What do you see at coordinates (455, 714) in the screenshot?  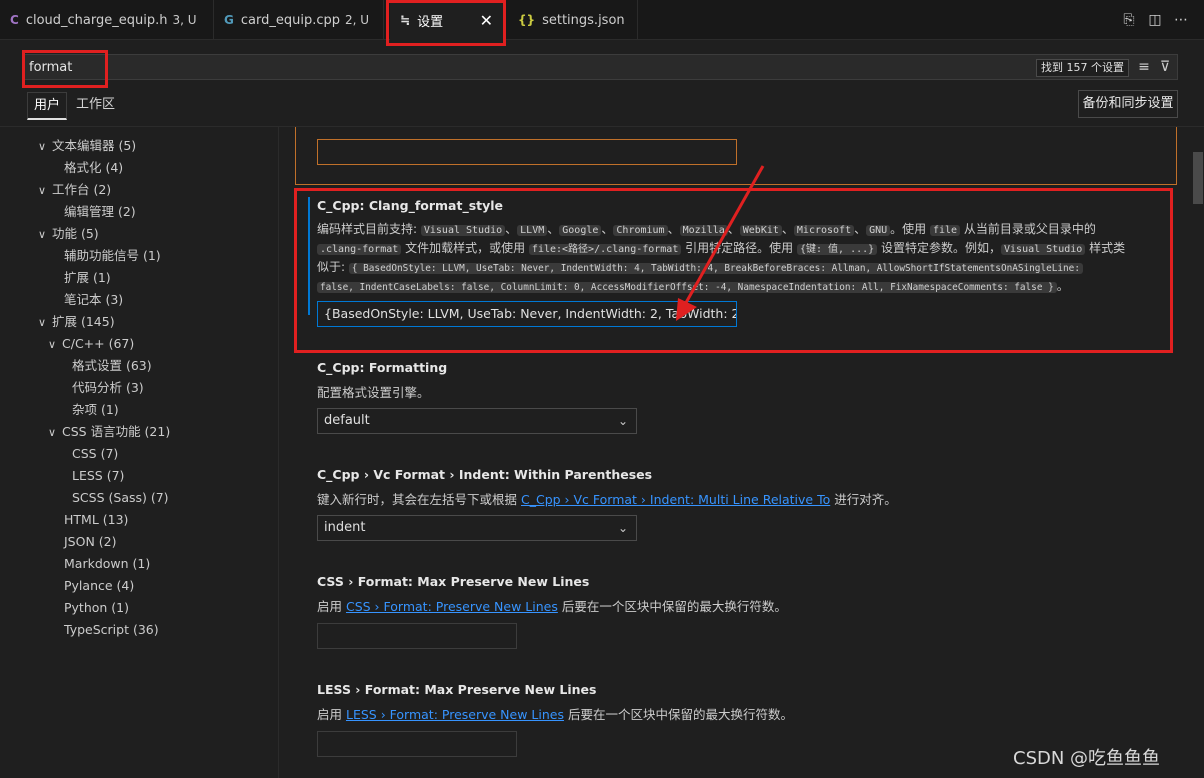 I see `setting-link: LESS › Format: Preserve New Lines` at bounding box center [455, 714].